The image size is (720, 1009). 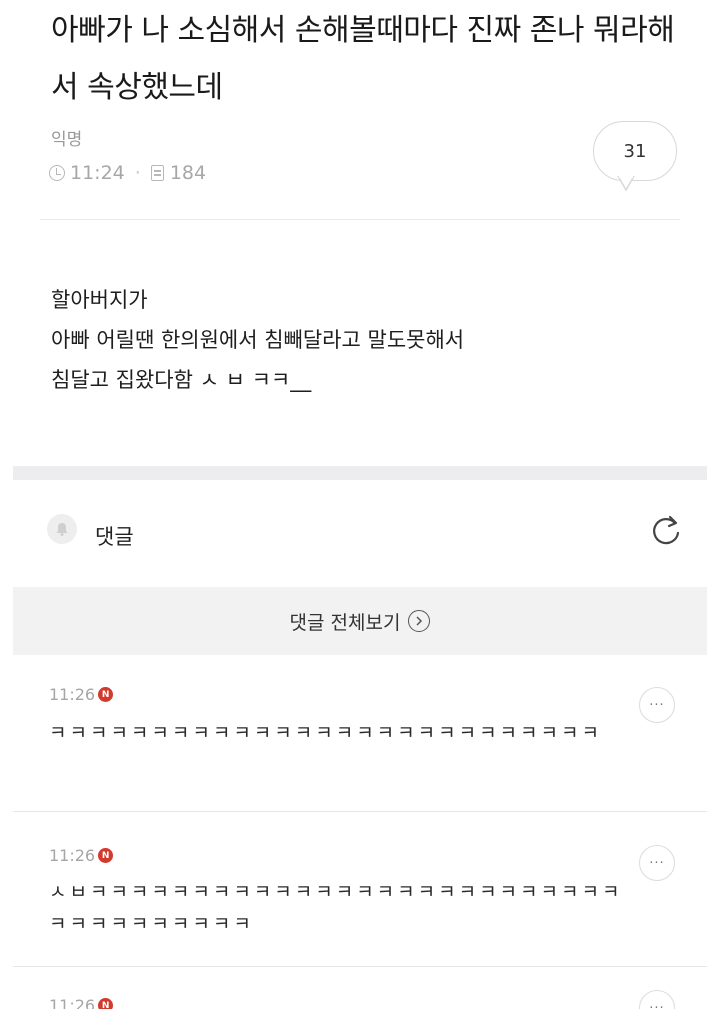 I want to click on comments-title: 댓글, so click(x=114, y=537).